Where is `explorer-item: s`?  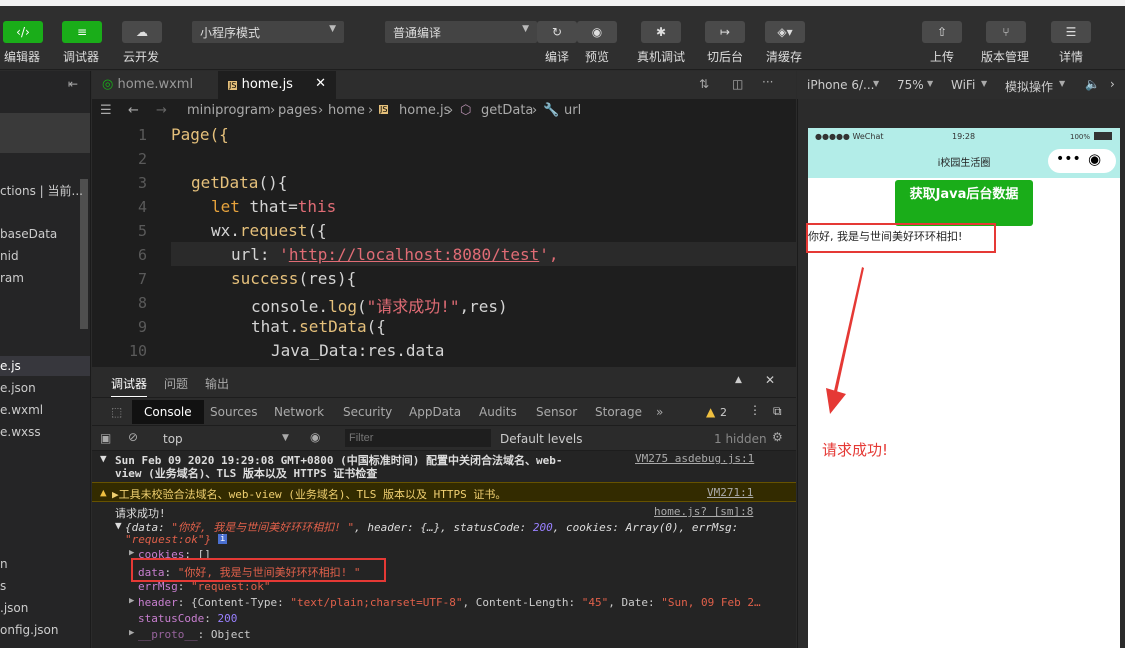 explorer-item: s is located at coordinates (3, 586).